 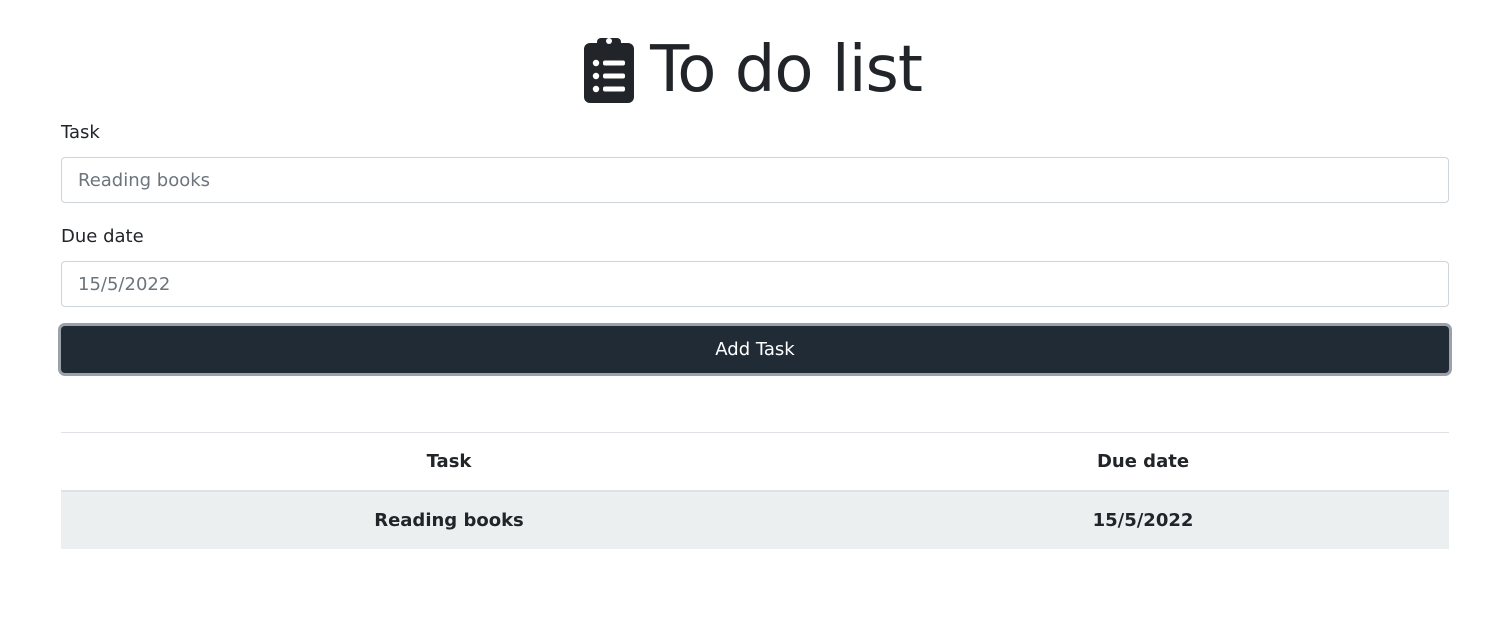 What do you see at coordinates (449, 520) in the screenshot?
I see `cell-task: Reading books` at bounding box center [449, 520].